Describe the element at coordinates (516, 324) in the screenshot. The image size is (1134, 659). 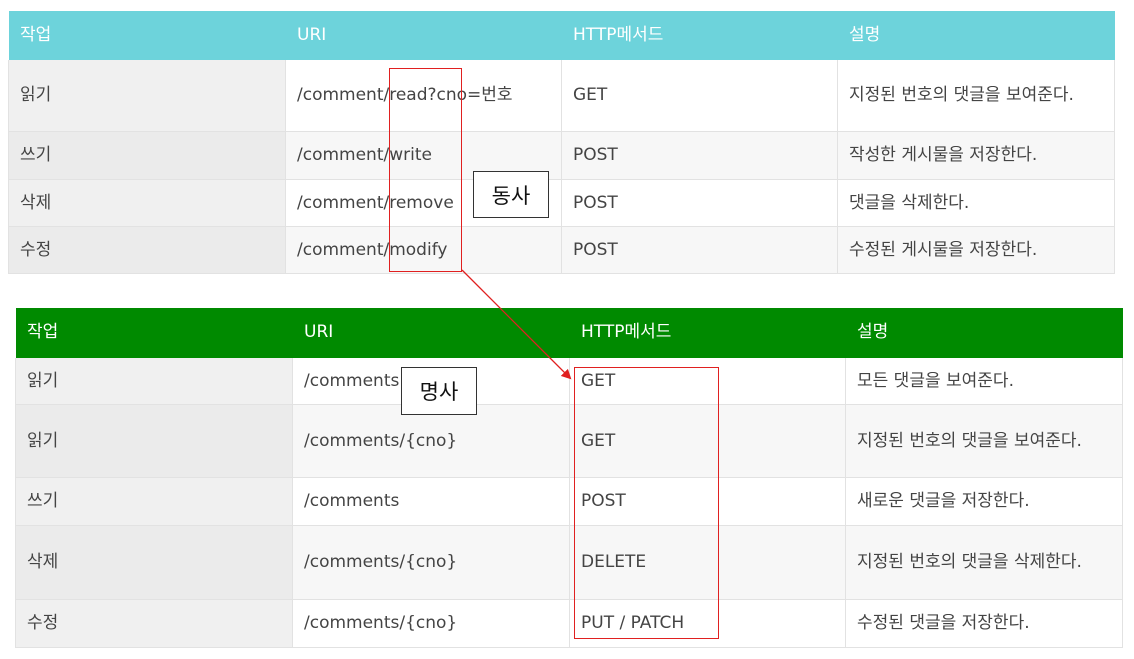
I see `arrow-connector` at that location.